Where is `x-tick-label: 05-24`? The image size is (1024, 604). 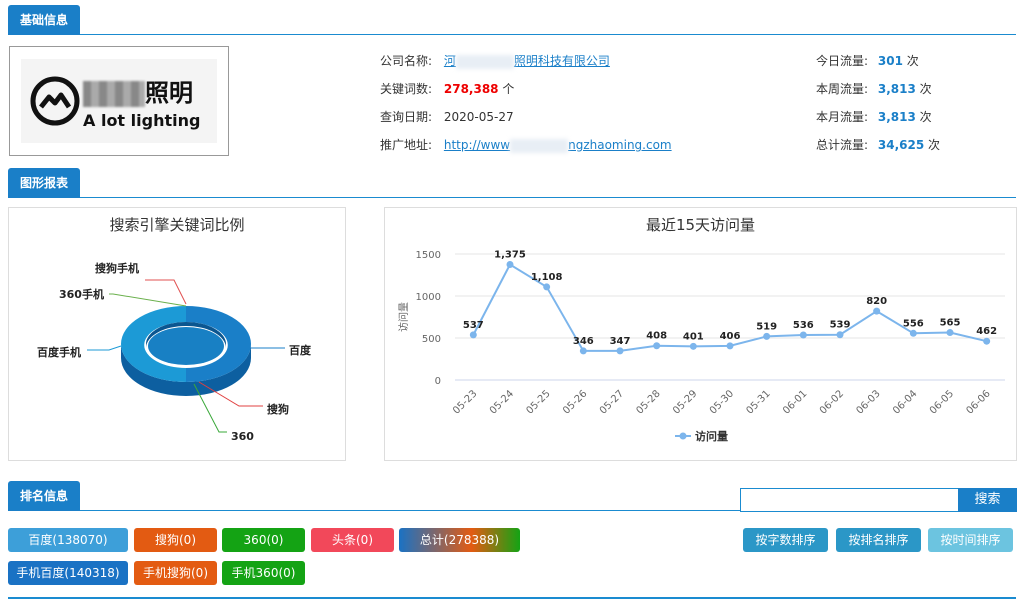
x-tick-label: 05-24 is located at coordinates (502, 402).